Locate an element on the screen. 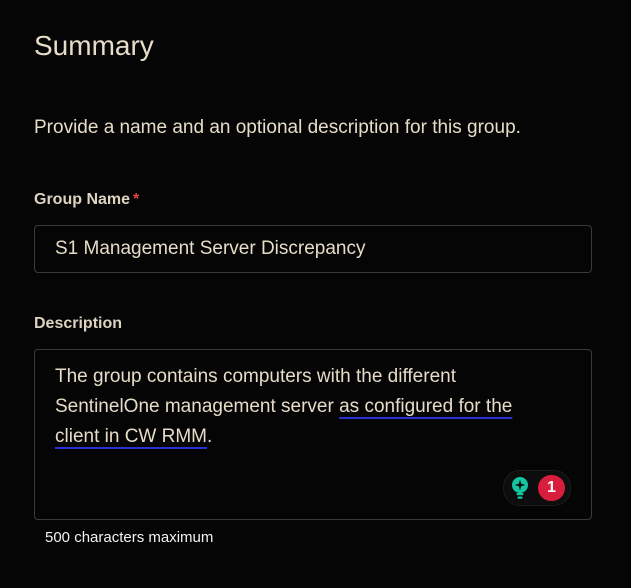 This screenshot has height=588, width=631. group-name-label-text: Group Name is located at coordinates (82, 199).